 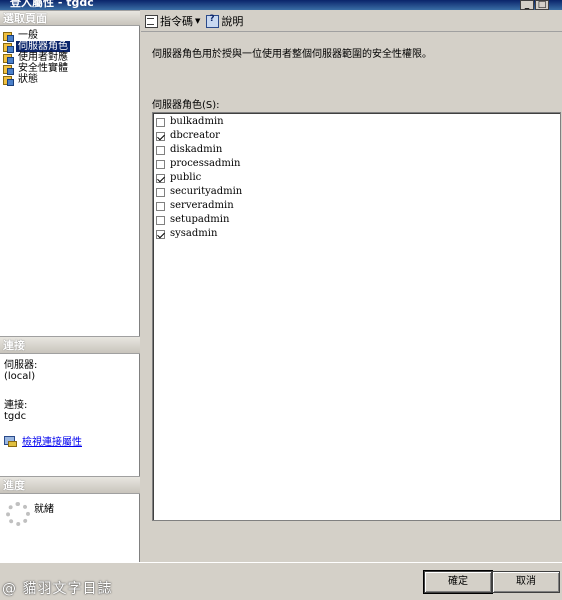 I want to click on page-item-general: 一般, so click(x=70, y=36).